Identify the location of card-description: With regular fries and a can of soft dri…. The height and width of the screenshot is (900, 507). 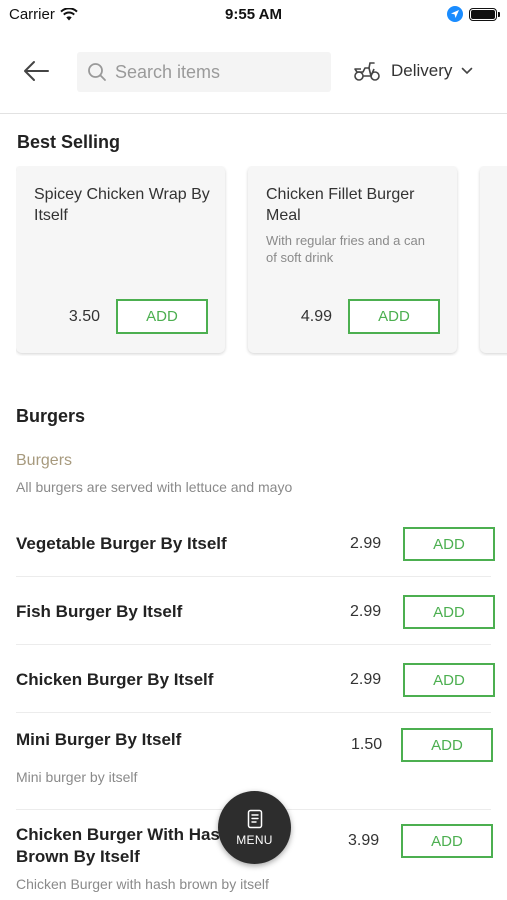
(345, 249).